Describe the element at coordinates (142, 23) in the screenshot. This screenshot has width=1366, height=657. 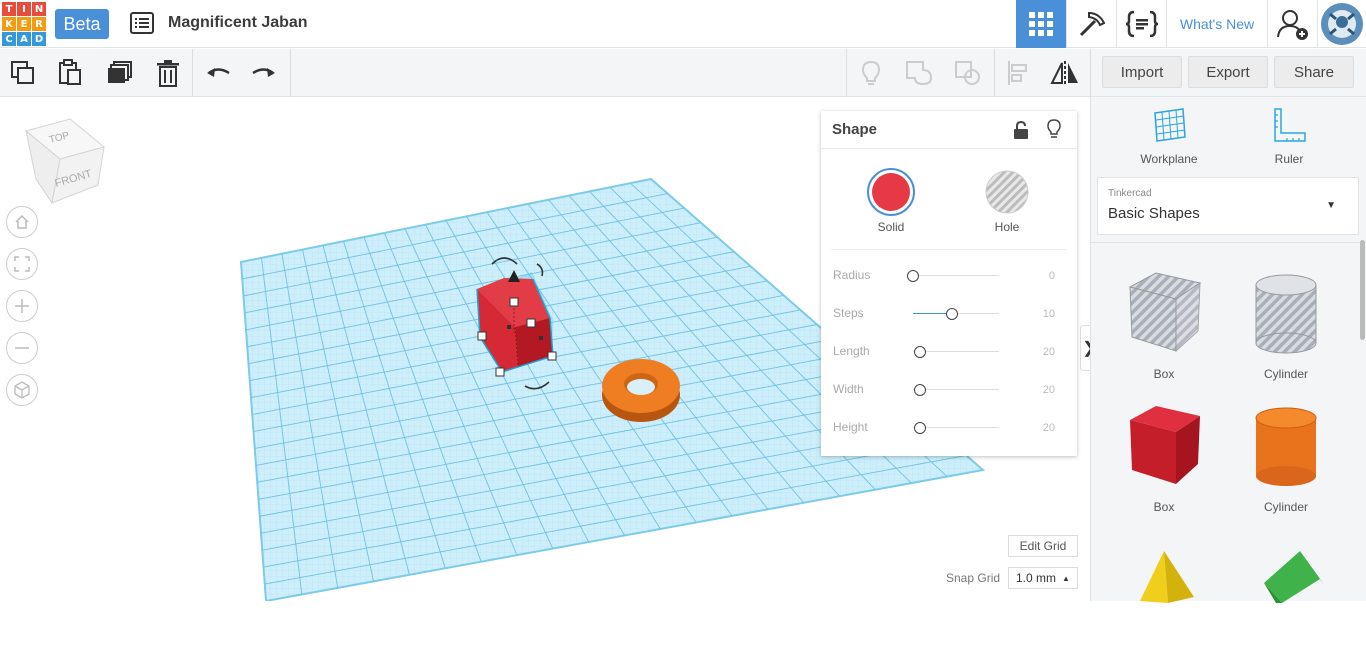
I see `design-list-icon` at that location.